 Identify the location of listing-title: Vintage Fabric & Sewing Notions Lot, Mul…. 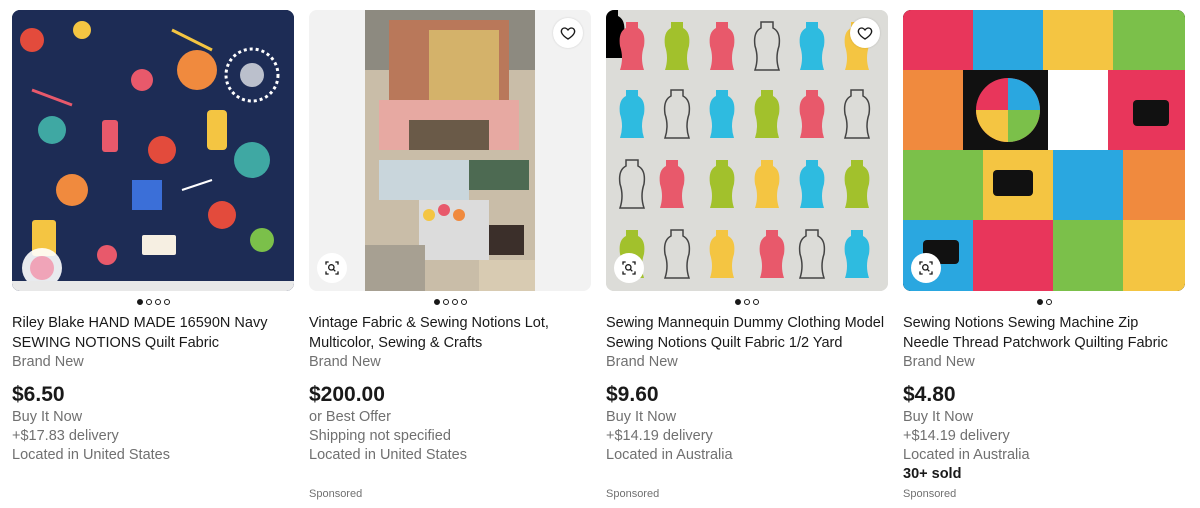
(450, 333).